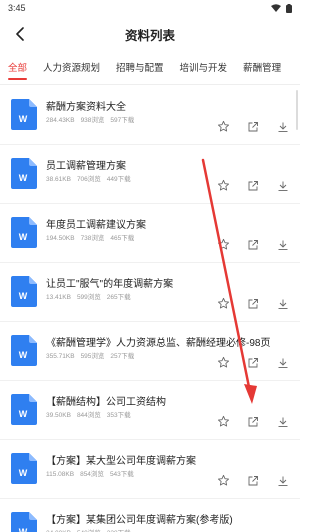 Image resolution: width=320 pixels, height=532 pixels. Describe the element at coordinates (58, 179) in the screenshot. I see `item-size: 38.61KB` at that location.